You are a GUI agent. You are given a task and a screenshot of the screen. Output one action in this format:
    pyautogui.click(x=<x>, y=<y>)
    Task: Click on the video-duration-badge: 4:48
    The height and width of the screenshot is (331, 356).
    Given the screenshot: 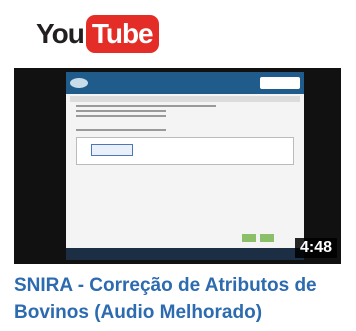 What is the action you would take?
    pyautogui.click(x=315, y=248)
    